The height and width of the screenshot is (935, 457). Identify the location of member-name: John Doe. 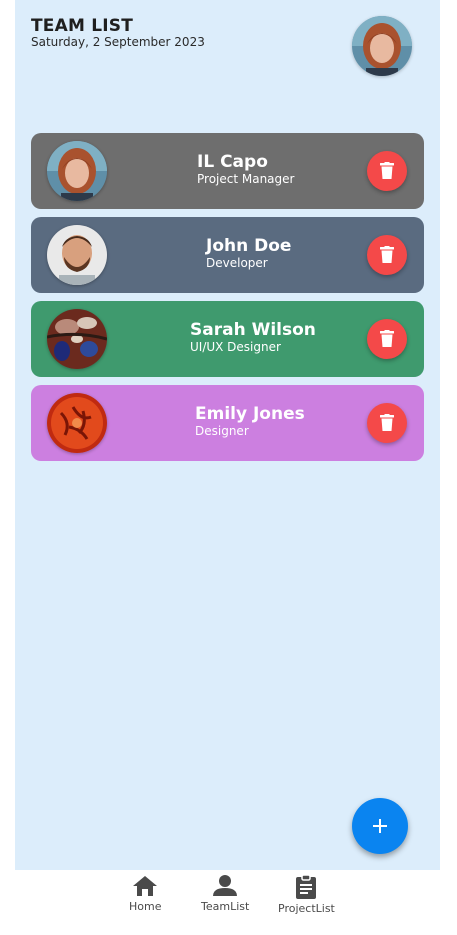
(249, 246).